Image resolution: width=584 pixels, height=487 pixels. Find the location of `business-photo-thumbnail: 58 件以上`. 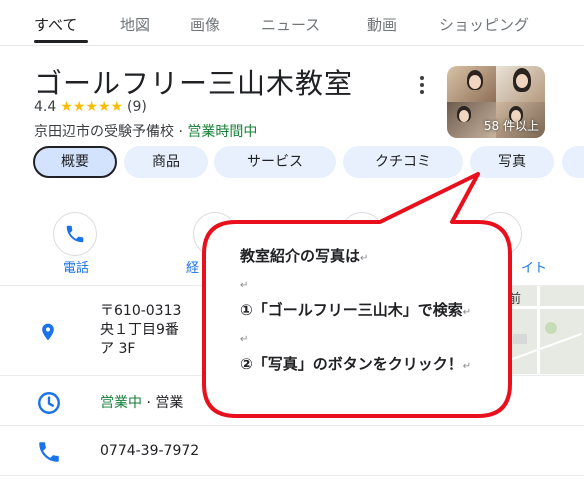

business-photo-thumbnail: 58 件以上 is located at coordinates (496, 102).